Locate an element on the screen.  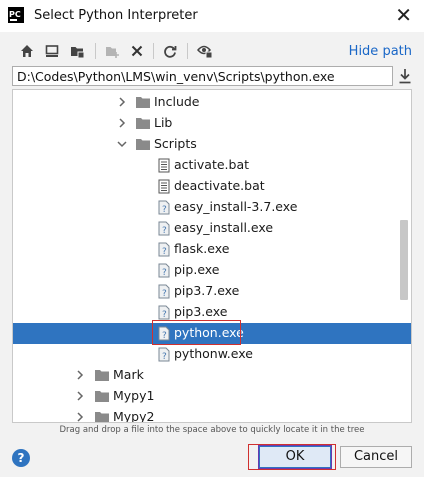
download-icon is located at coordinates (406, 76).